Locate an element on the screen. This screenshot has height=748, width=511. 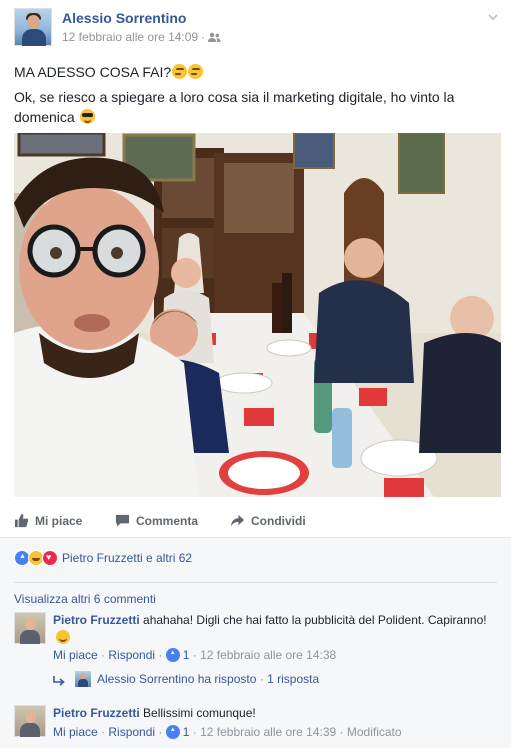
sunglasses-emoji is located at coordinates (87, 116).